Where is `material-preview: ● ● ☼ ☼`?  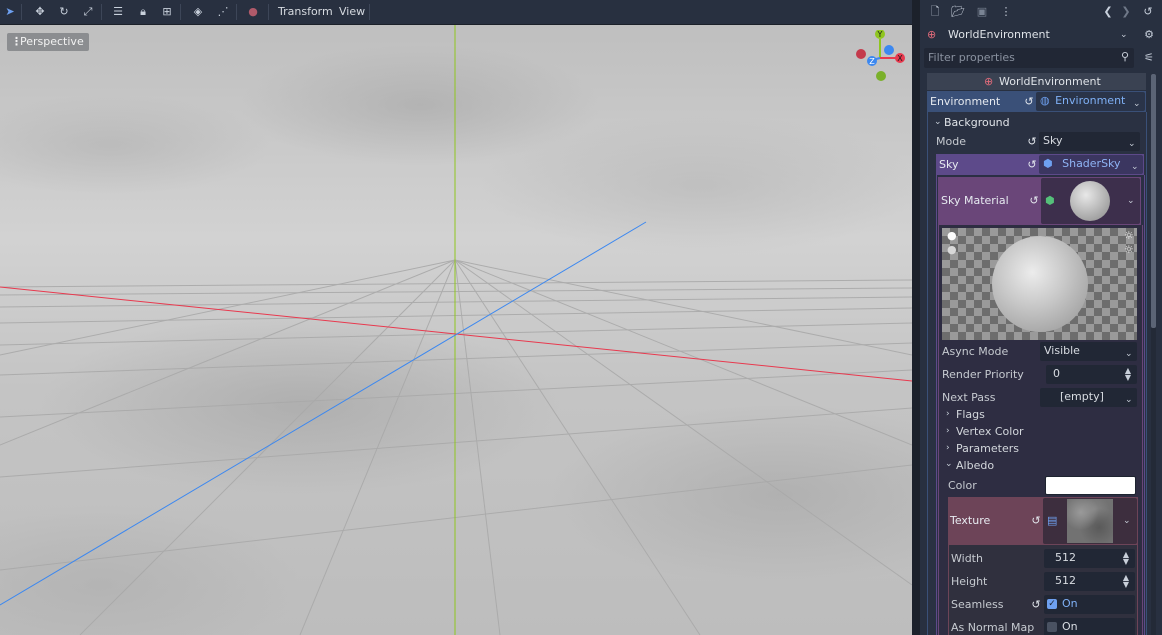
material-preview: ● ● ☼ ☼ is located at coordinates (1039, 284).